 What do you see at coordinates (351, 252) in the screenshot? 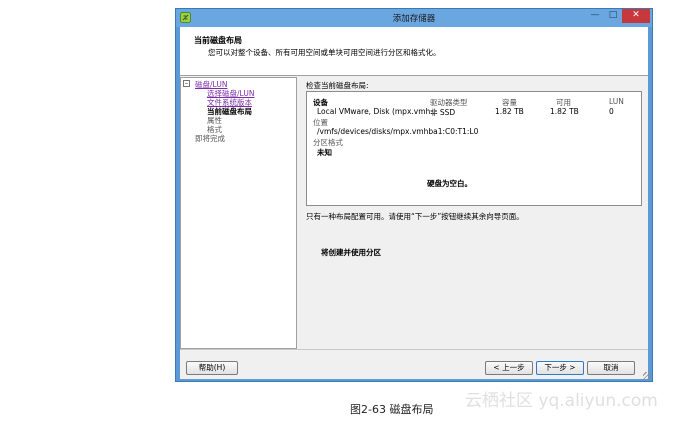
I see `partition-action-text: 将创建并使用分区` at bounding box center [351, 252].